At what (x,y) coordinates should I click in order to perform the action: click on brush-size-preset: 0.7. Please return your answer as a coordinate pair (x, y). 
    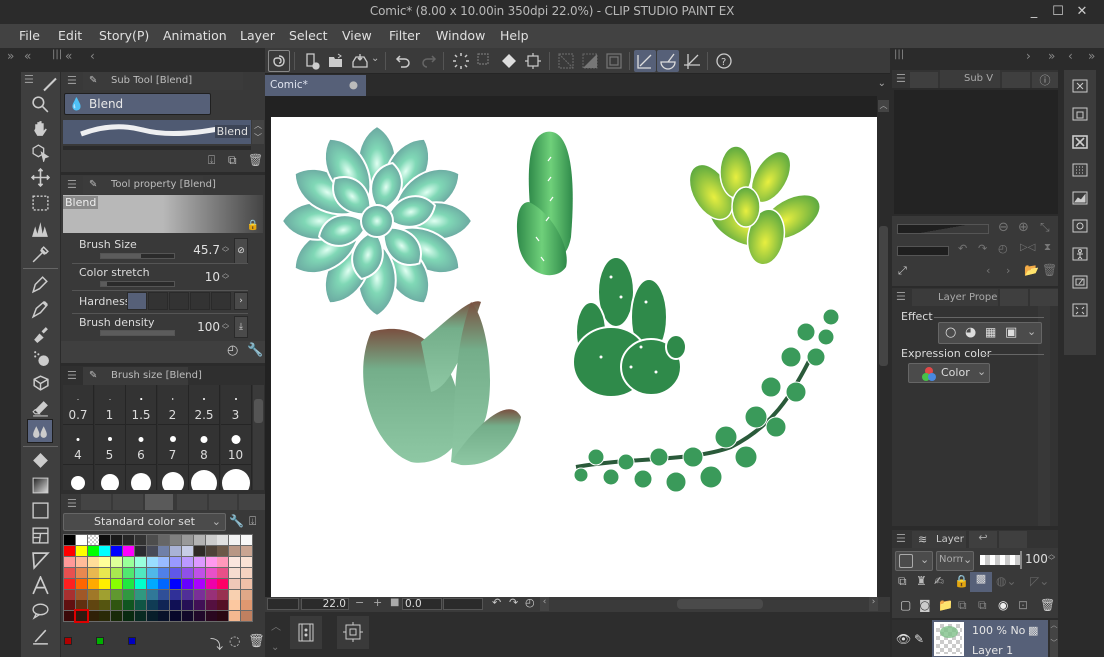
    Looking at the image, I should click on (78, 405).